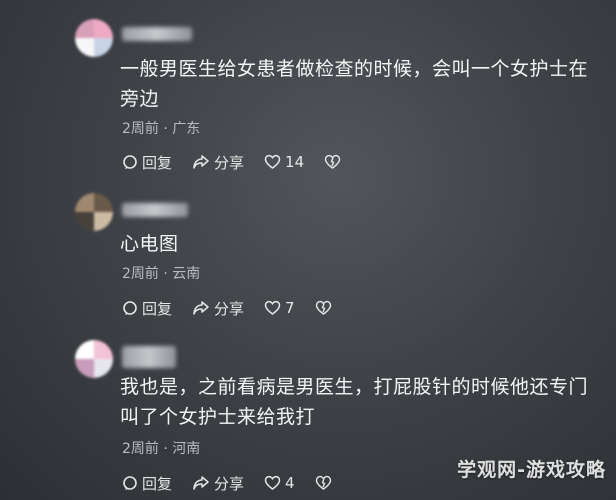 The width and height of the screenshot is (616, 500). I want to click on comment-text: 心电图, so click(149, 244).